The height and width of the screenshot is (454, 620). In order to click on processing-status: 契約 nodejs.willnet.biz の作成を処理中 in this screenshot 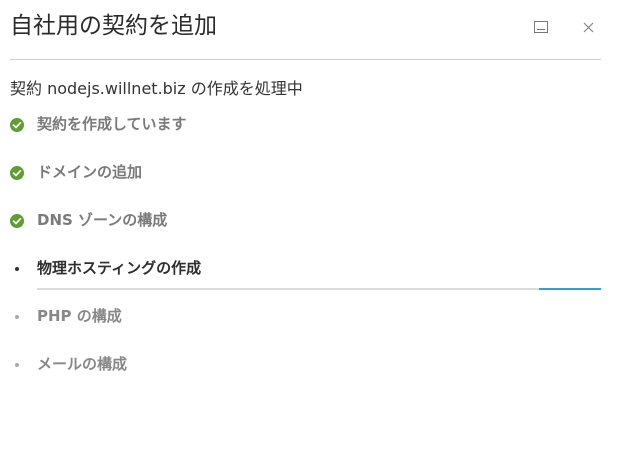, I will do `click(156, 88)`.